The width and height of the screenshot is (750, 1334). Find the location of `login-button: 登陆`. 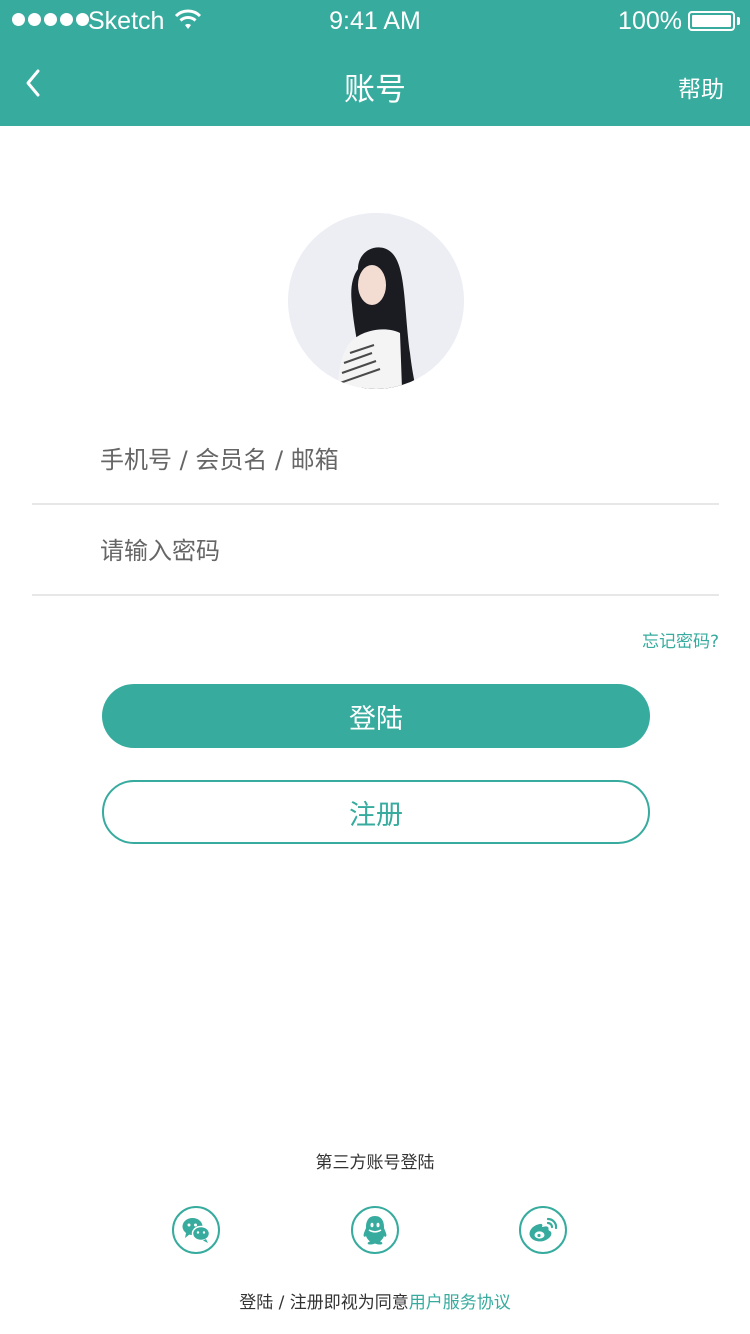

login-button: 登陆 is located at coordinates (376, 716).